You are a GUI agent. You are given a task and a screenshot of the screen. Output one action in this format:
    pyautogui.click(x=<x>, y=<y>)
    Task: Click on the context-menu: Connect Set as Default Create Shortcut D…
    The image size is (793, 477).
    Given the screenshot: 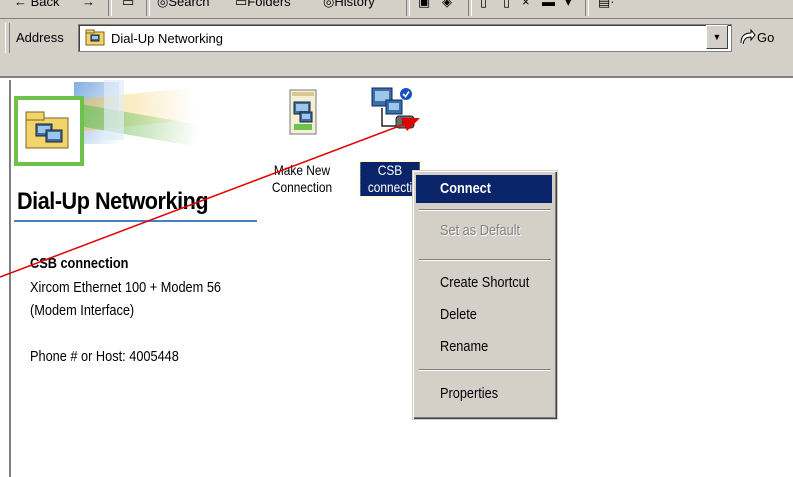 What is the action you would take?
    pyautogui.click(x=485, y=295)
    